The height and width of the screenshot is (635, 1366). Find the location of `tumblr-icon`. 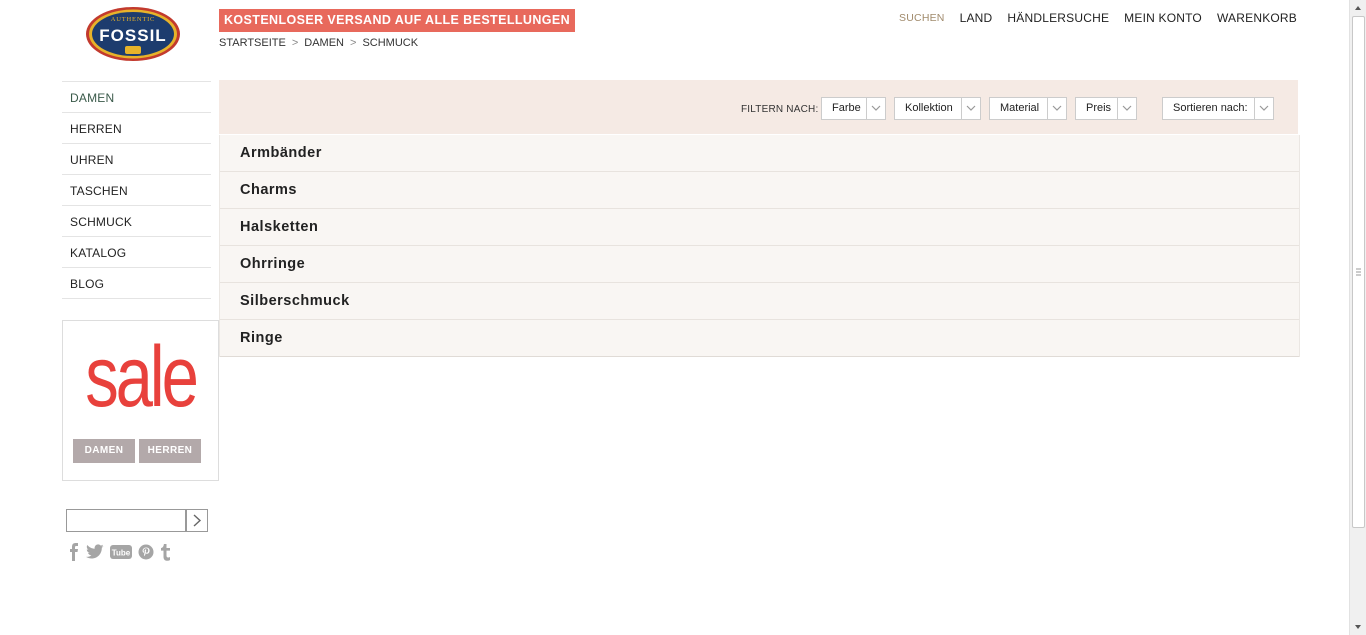

tumblr-icon is located at coordinates (165, 554).